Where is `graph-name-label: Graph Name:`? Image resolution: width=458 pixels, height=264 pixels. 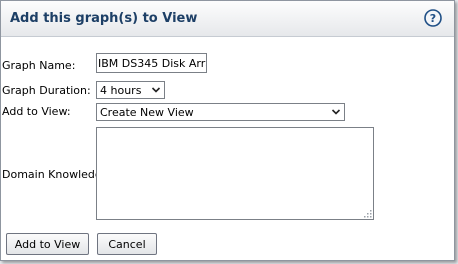
graph-name-label: Graph Name: is located at coordinates (39, 65).